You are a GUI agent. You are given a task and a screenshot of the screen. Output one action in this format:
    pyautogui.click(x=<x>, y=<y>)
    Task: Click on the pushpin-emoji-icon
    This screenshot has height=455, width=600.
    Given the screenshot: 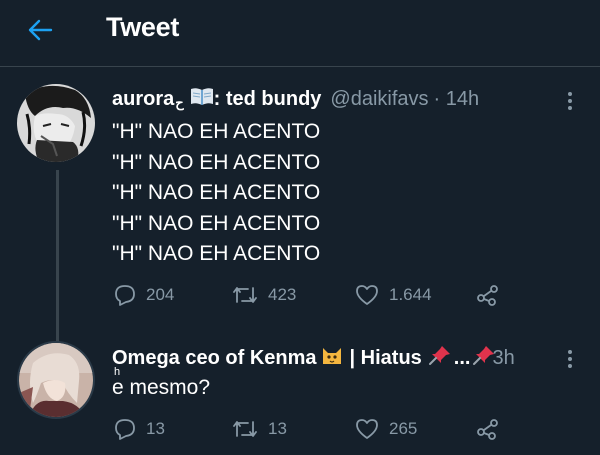 What is the action you would take?
    pyautogui.click(x=440, y=358)
    